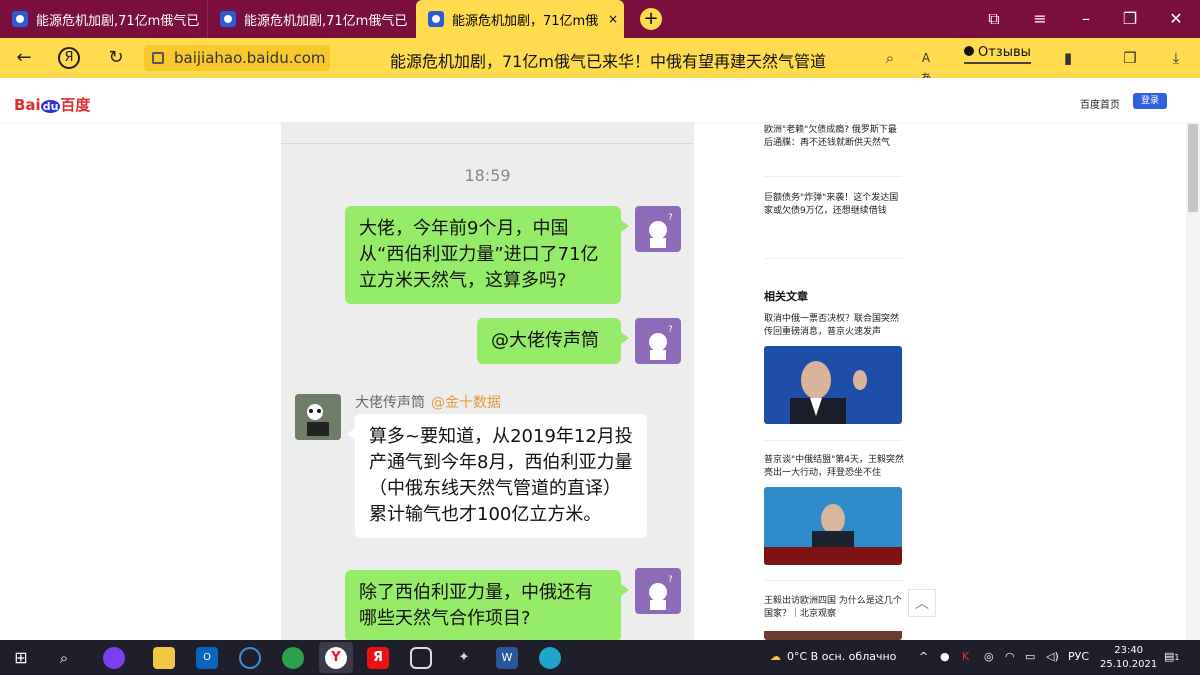  I want to click on related-article-1-title: 取消中俄一票否决权？联合国突然传回重磅消息，普京火速发声, so click(834, 326).